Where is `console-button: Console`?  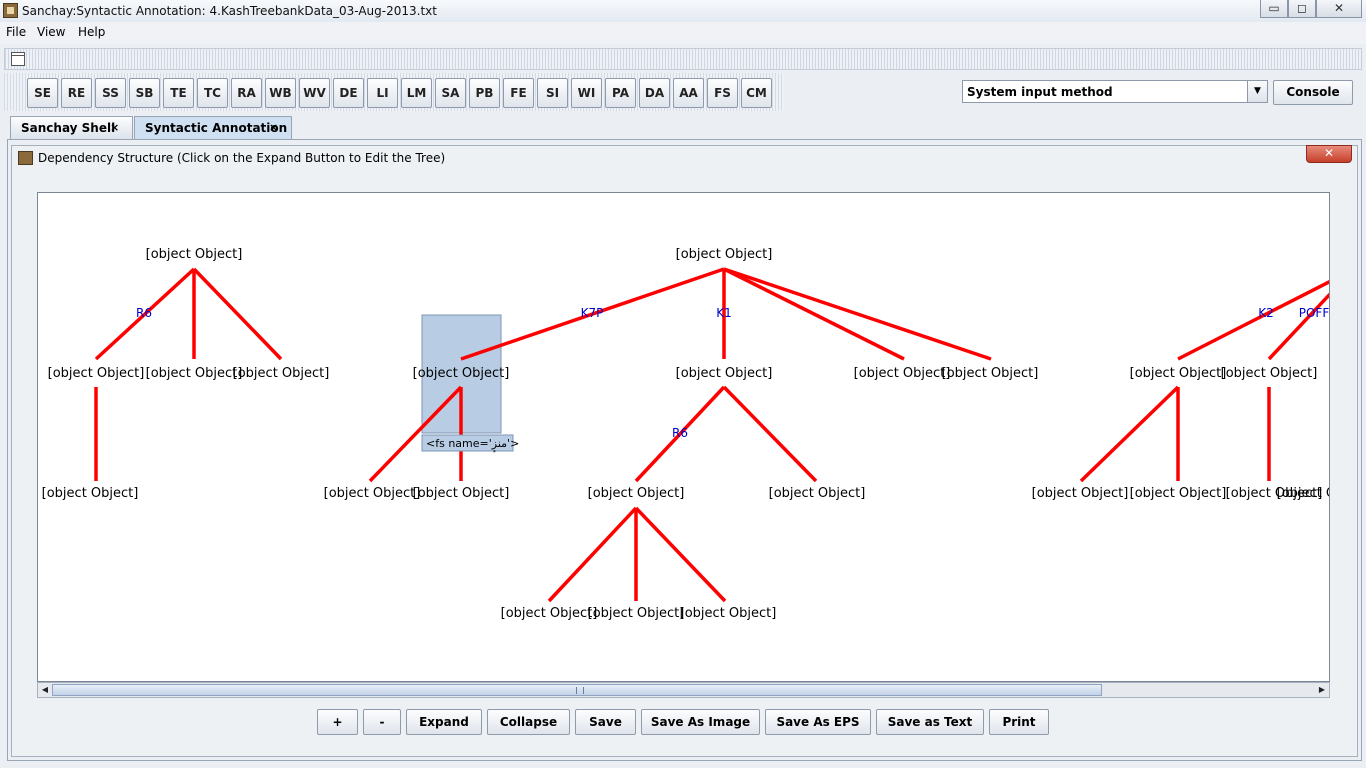 console-button: Console is located at coordinates (1313, 92).